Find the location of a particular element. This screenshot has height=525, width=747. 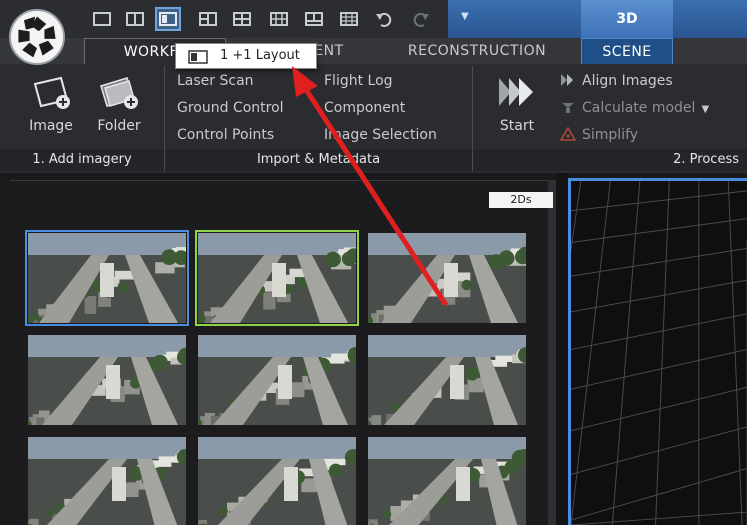

add-image-button: Image is located at coordinates (51, 104).